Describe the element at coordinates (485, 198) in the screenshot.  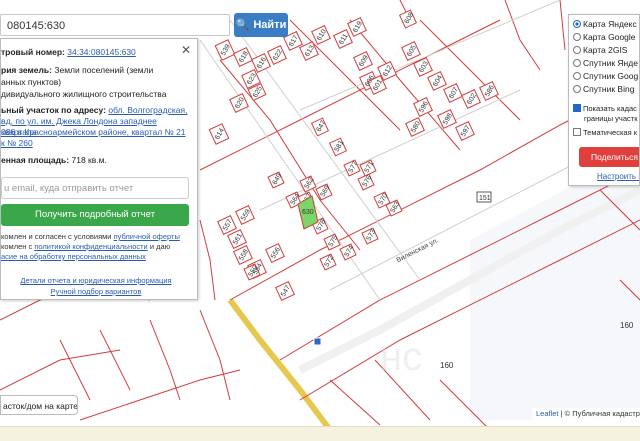
I see `road-badge-label: 151` at that location.